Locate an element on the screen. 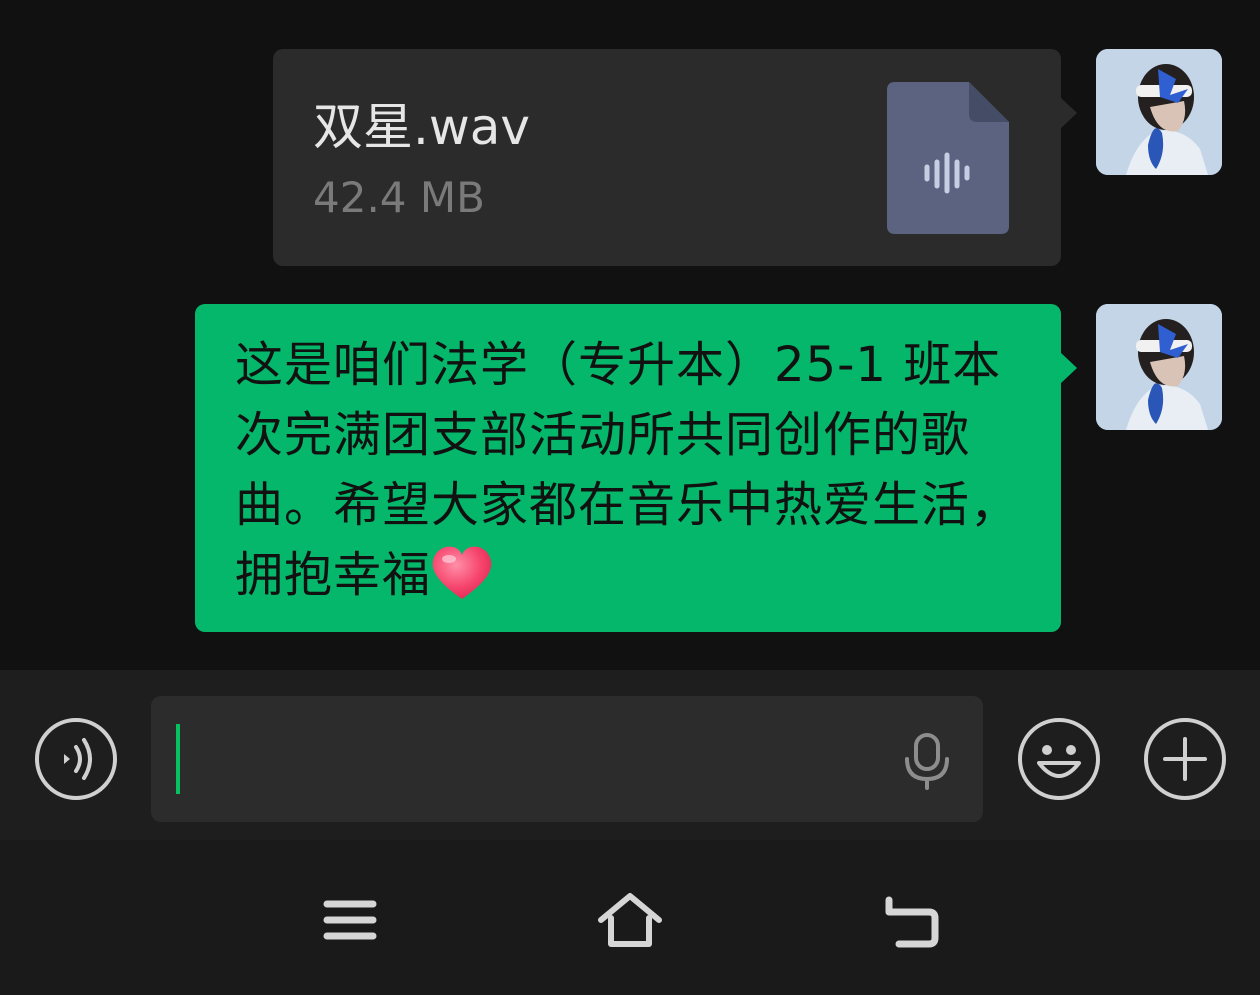  plus-icon is located at coordinates (1185, 759).